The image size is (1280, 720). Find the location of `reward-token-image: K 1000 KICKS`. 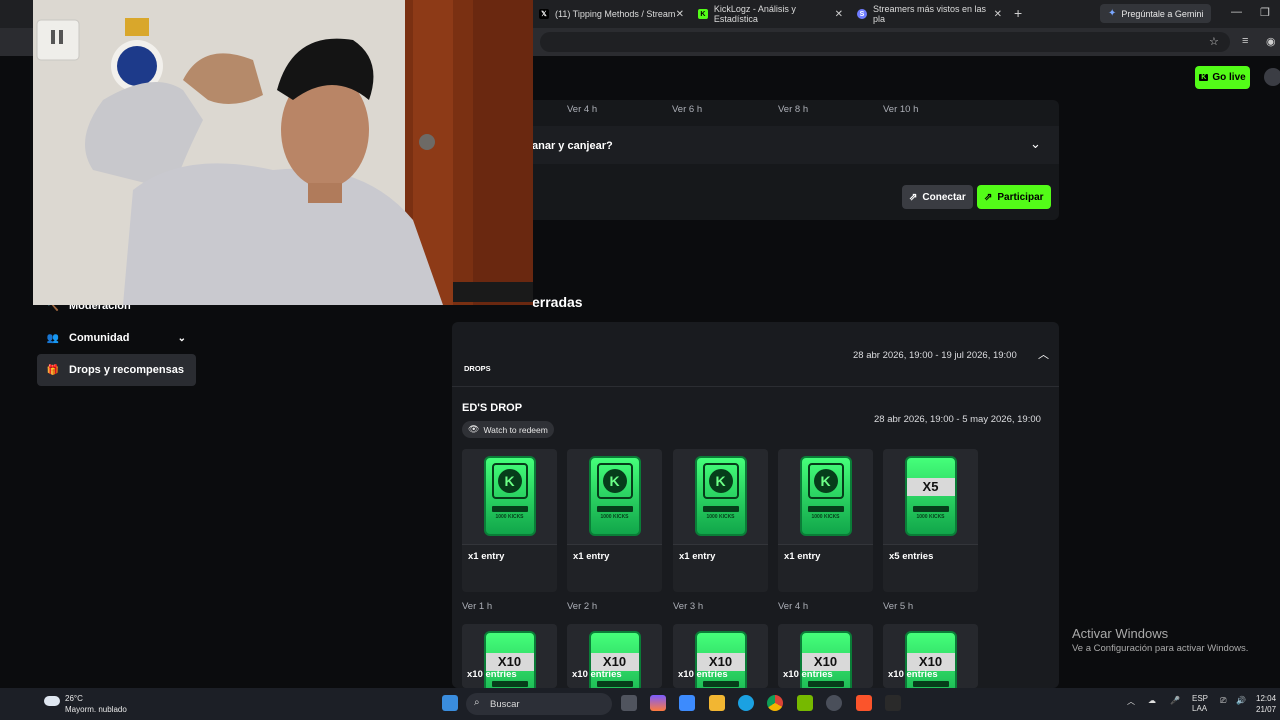

reward-token-image: K 1000 KICKS is located at coordinates (825, 496).